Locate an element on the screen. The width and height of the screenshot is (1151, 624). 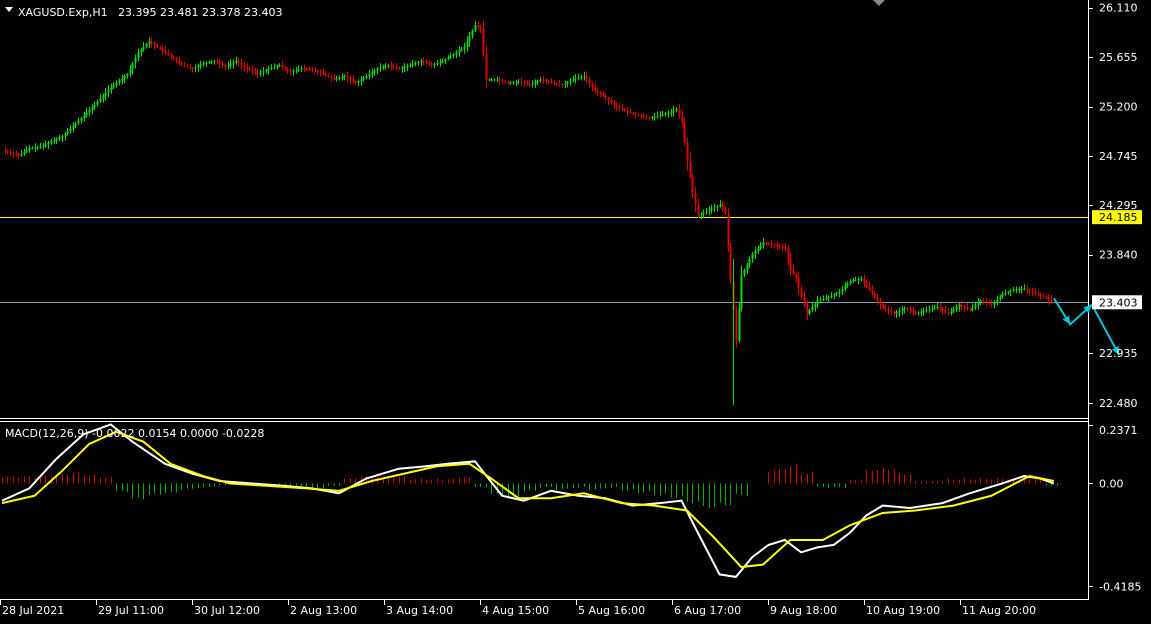
symbol-label: XAGUSD.Exp,H1 is located at coordinates (63, 12).